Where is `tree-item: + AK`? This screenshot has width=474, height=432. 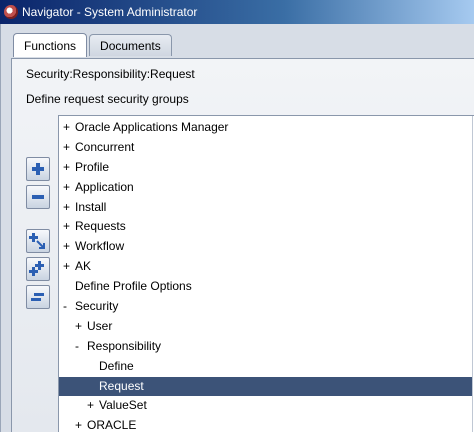 tree-item: + AK is located at coordinates (266, 267).